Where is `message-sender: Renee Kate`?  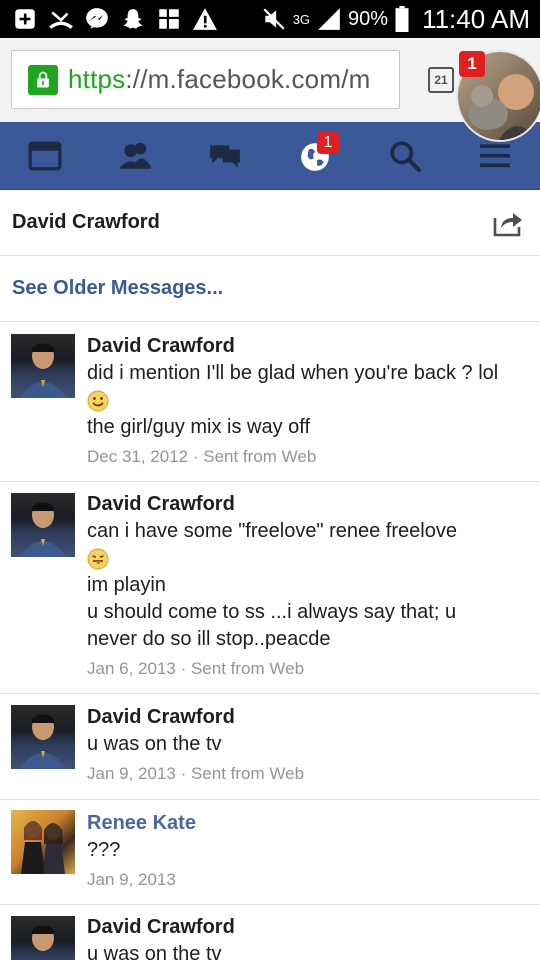
message-sender: Renee Kate is located at coordinates (307, 823).